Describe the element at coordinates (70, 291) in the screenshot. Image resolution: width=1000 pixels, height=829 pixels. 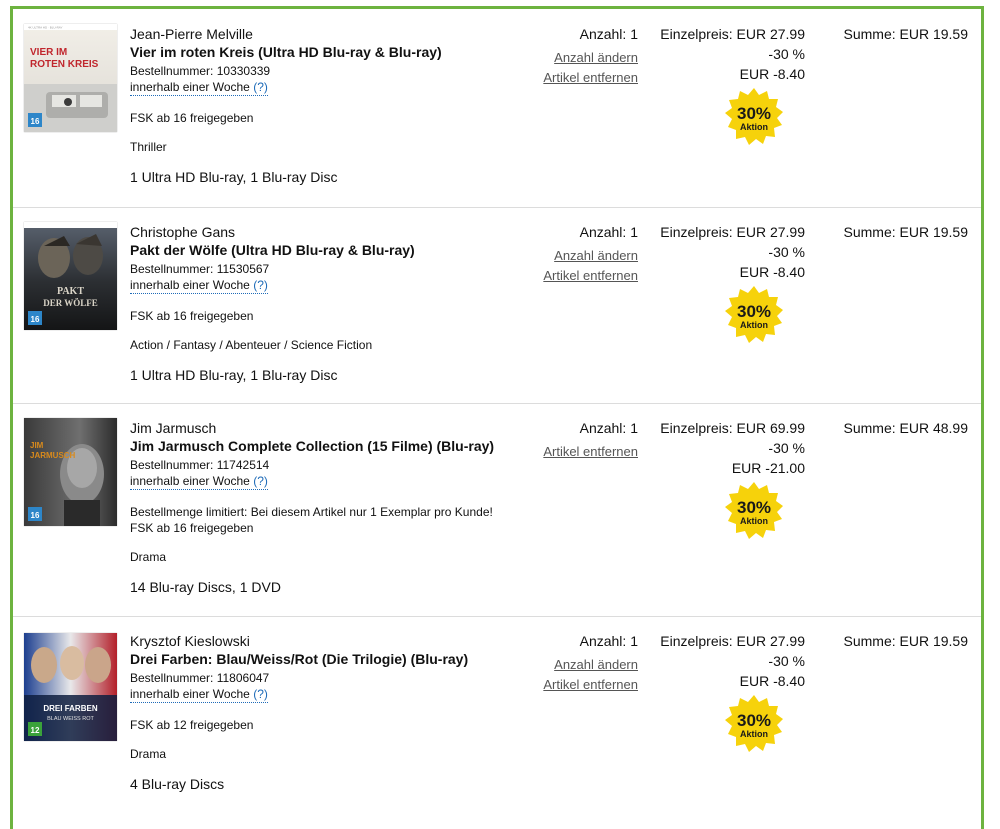
I see `cover-title-line: PAKT` at that location.